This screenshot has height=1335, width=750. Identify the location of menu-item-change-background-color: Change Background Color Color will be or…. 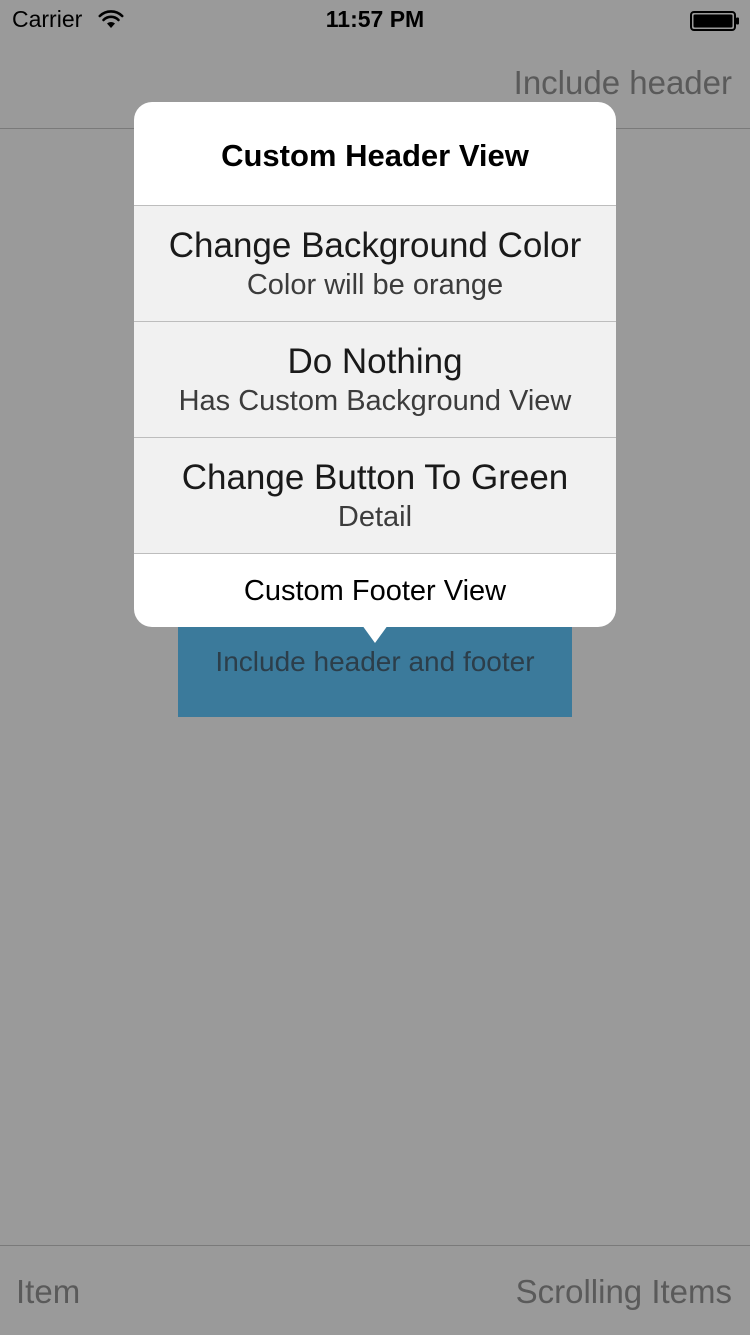
(375, 264).